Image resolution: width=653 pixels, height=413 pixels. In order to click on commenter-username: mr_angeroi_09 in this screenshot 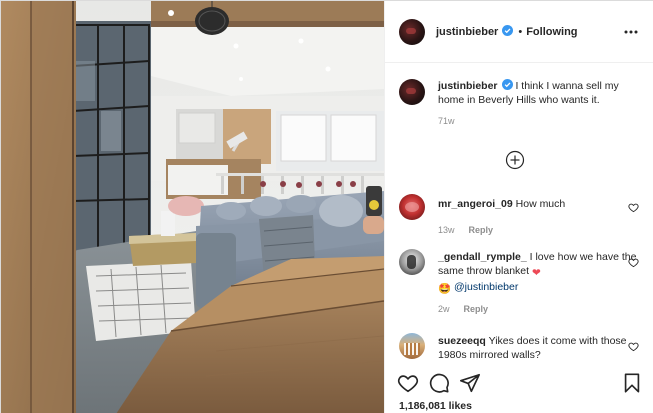, I will do `click(475, 204)`.